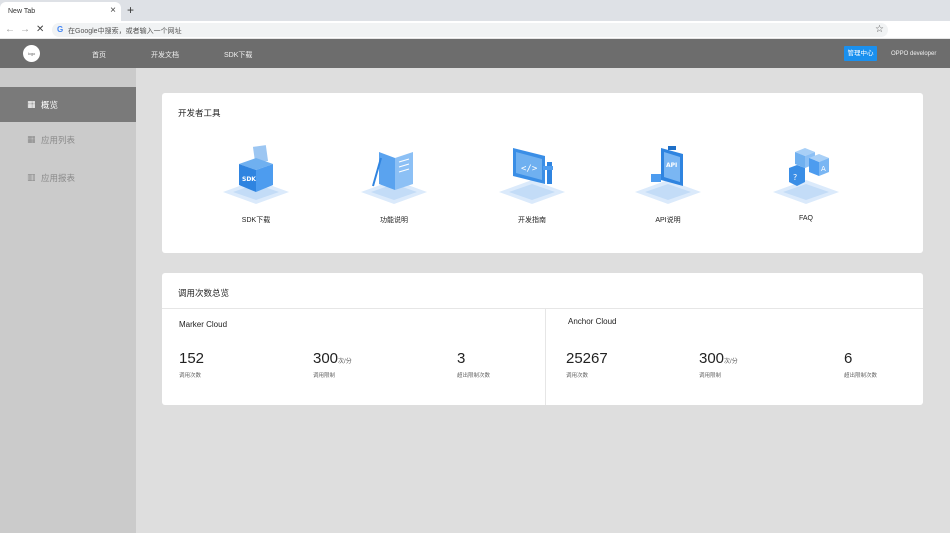 The width and height of the screenshot is (950, 533). Describe the element at coordinates (204, 293) in the screenshot. I see `card-title: 调用次数总览` at that location.